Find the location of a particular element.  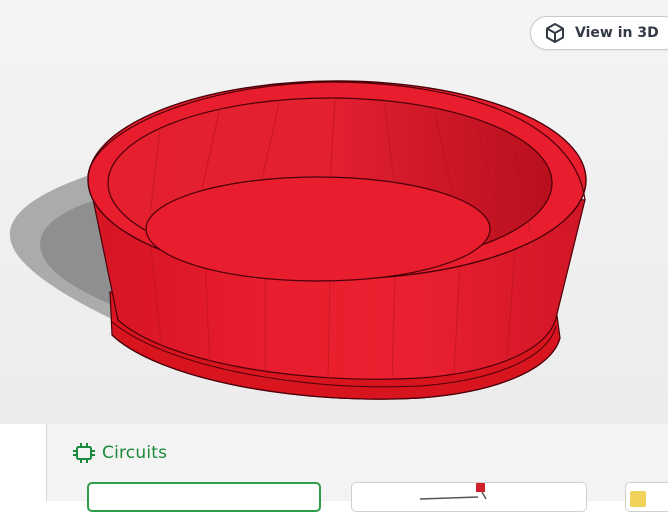

model-floor is located at coordinates (318, 229).